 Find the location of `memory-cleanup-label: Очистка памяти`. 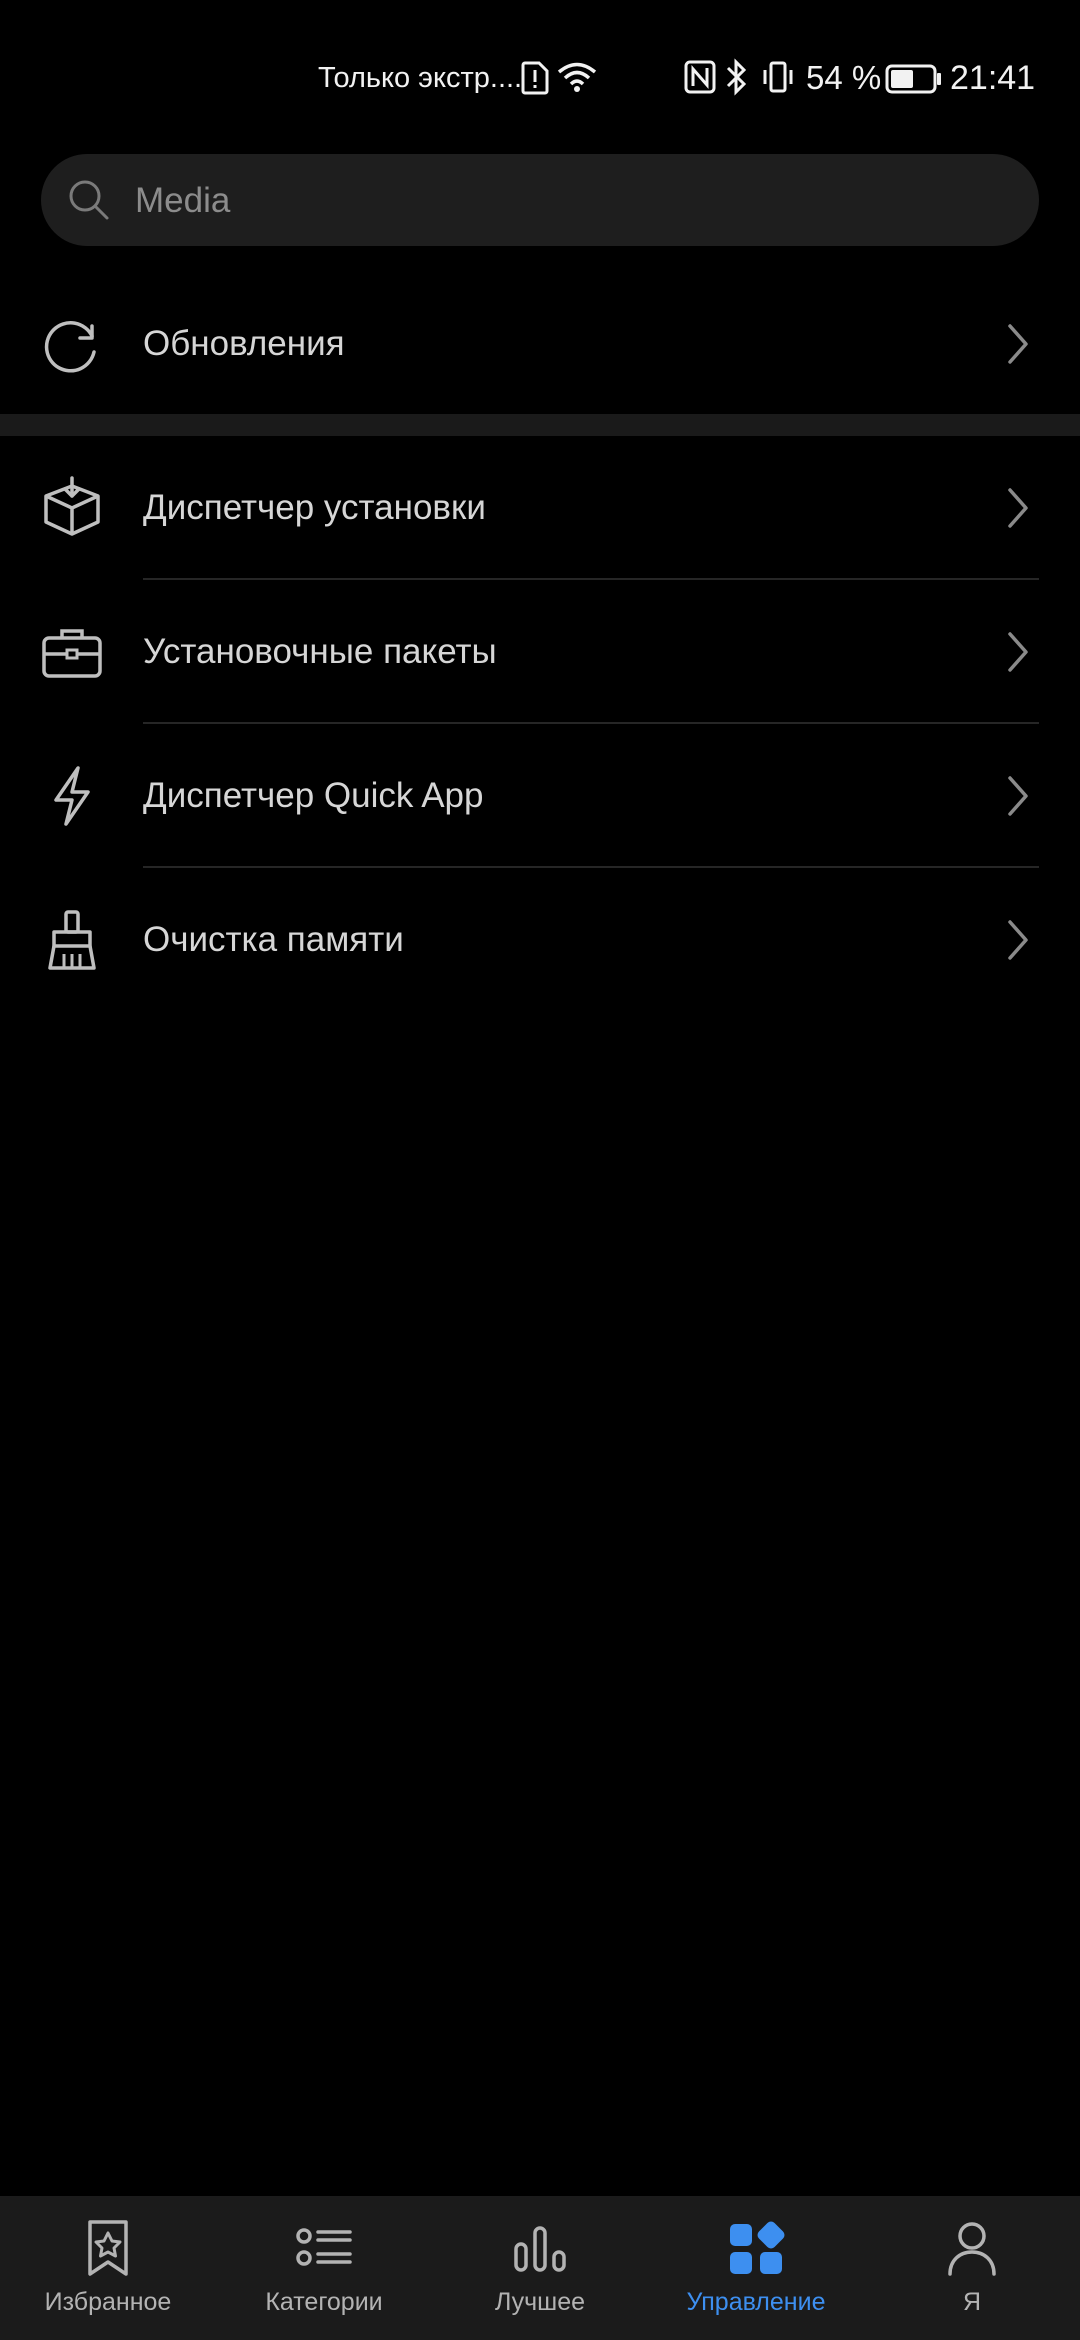

memory-cleanup-label: Очистка памяти is located at coordinates (273, 939).